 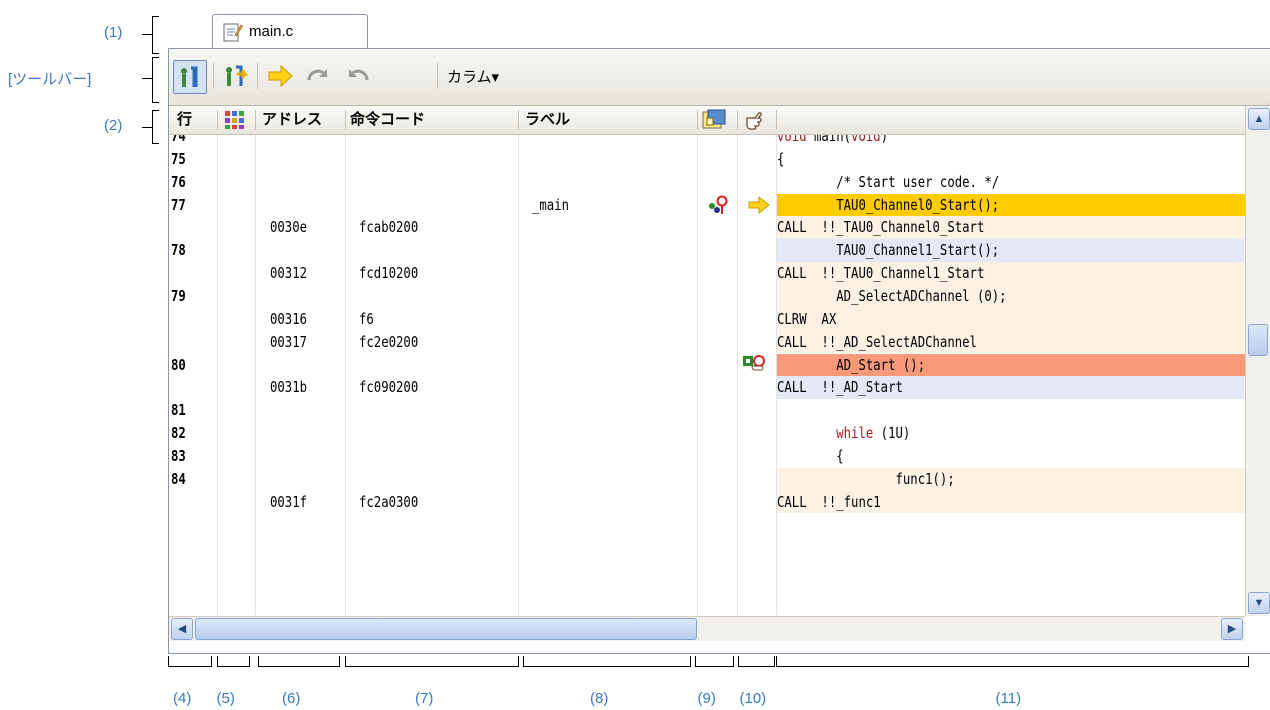 I want to click on tab-label: main.c, so click(x=271, y=31).